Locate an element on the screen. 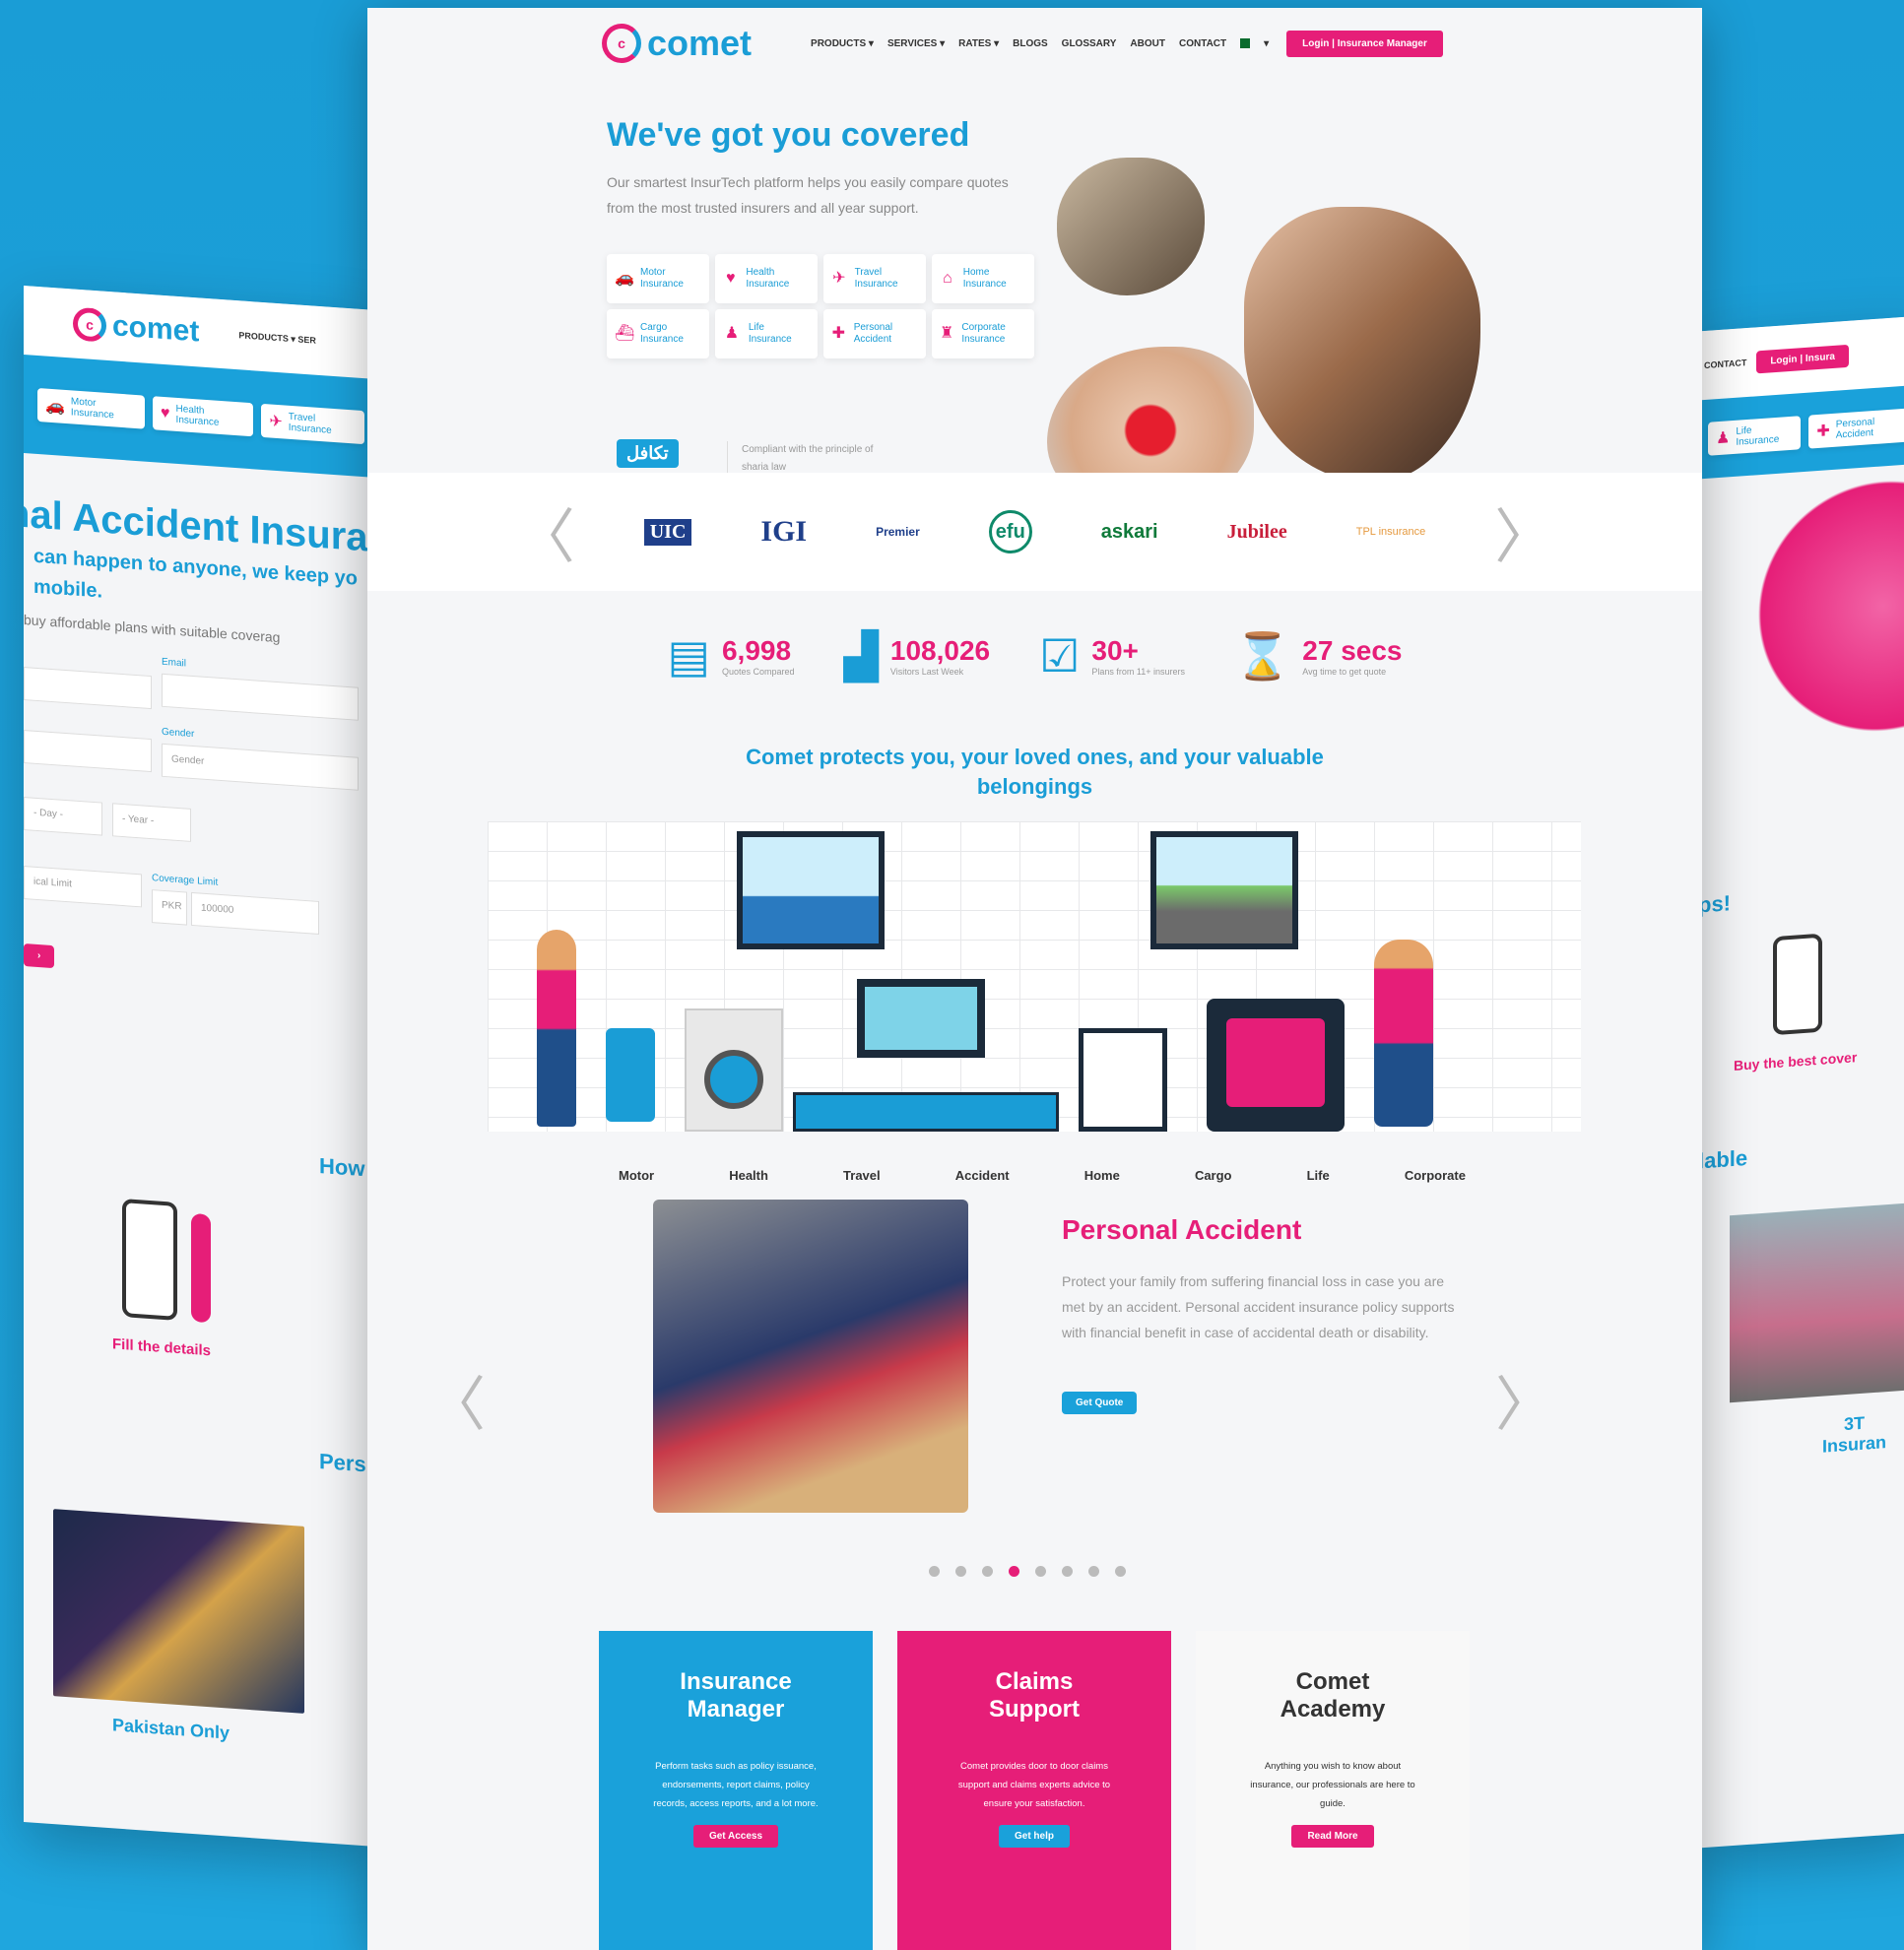 This screenshot has height=1950, width=1904. card-cargo: ⛴ Cargo Insurance is located at coordinates (658, 333).